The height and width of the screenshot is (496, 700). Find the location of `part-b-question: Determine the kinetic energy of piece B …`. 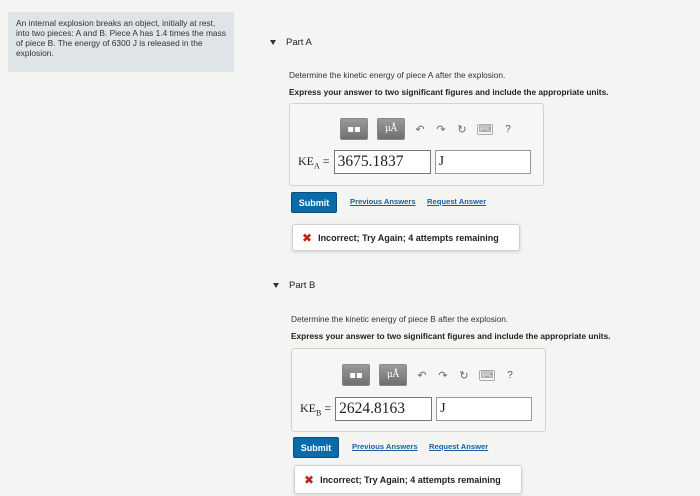

part-b-question: Determine the kinetic energy of piece B … is located at coordinates (400, 319).